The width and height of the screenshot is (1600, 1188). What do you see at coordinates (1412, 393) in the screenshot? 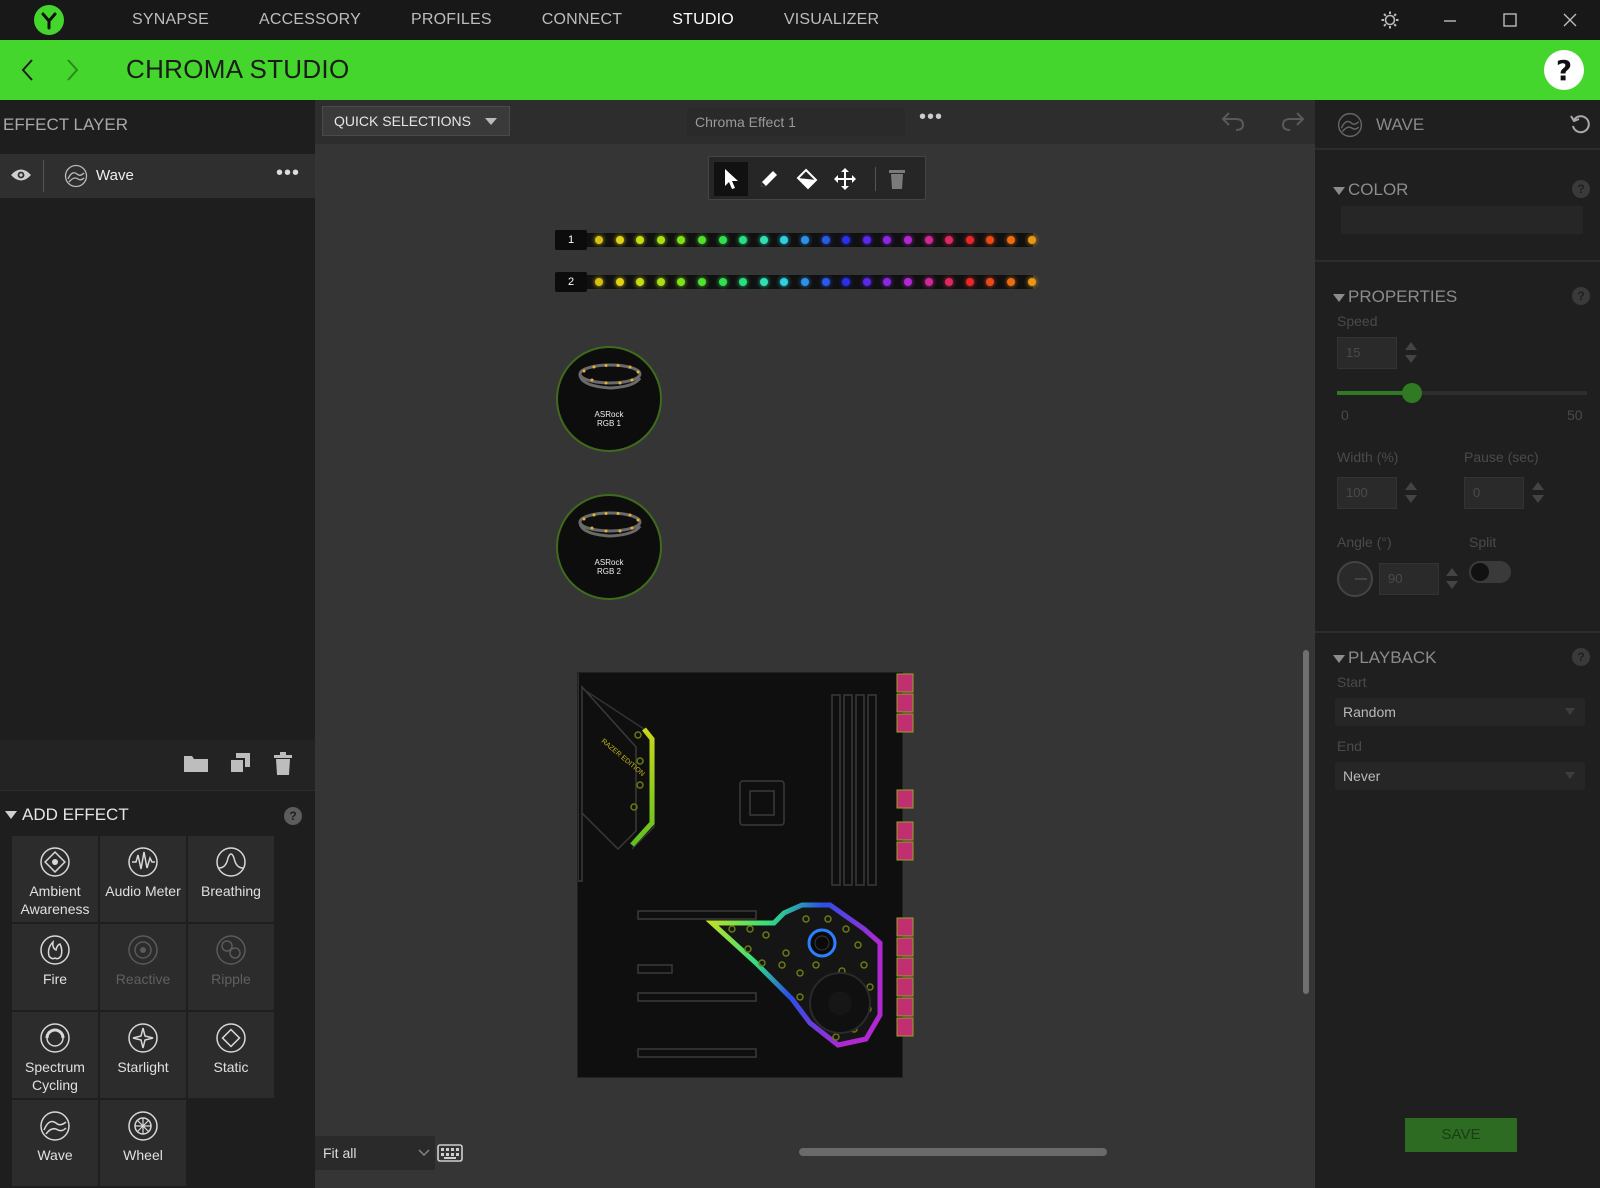
I see `speed-slider-knob` at bounding box center [1412, 393].